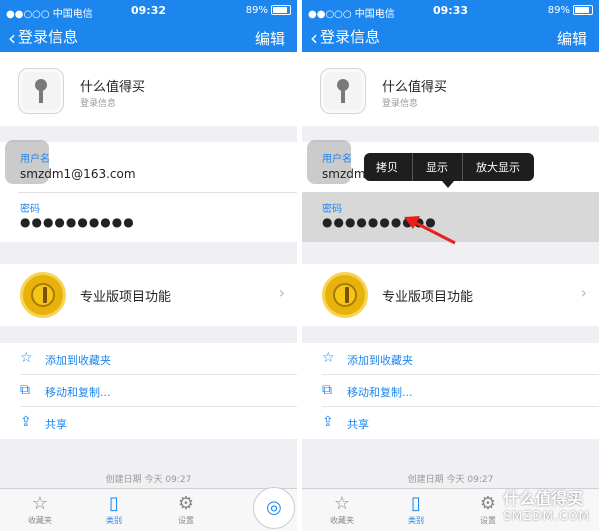 The image size is (600, 531). Describe the element at coordinates (543, 498) in the screenshot. I see `watermark-logo-text: 什么值得买` at that location.